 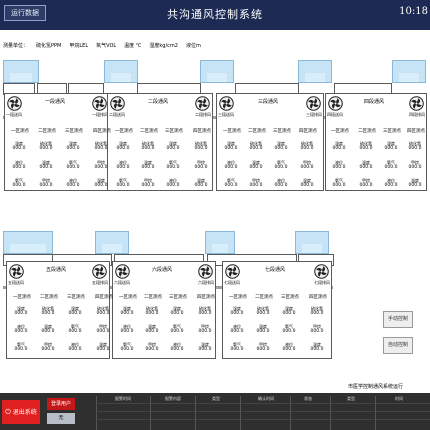 What do you see at coordinates (374, 102) in the screenshot?
I see `section-title: 四段通风` at bounding box center [374, 102].